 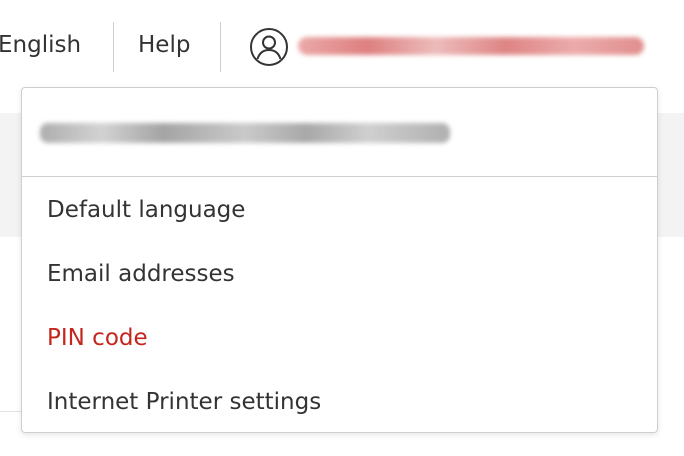 I want to click on menu-item-default-language: Default language, so click(x=146, y=210).